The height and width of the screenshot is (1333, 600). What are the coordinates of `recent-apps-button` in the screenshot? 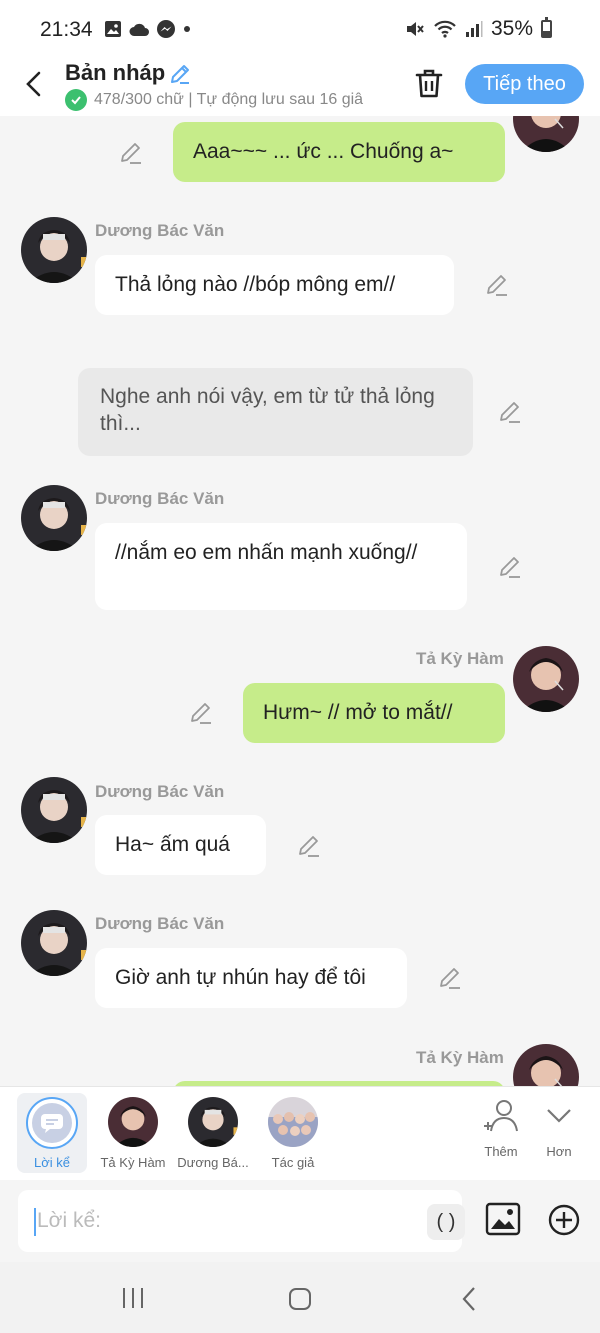 It's located at (133, 1300).